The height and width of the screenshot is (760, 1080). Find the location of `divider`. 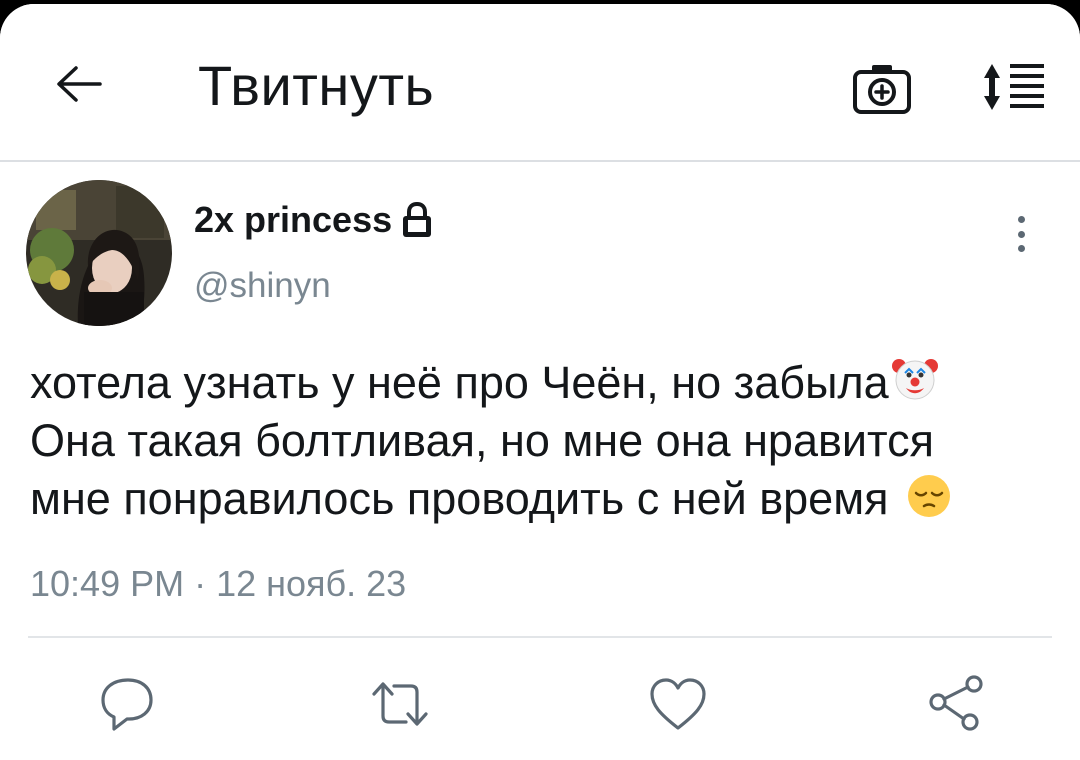

divider is located at coordinates (540, 637).